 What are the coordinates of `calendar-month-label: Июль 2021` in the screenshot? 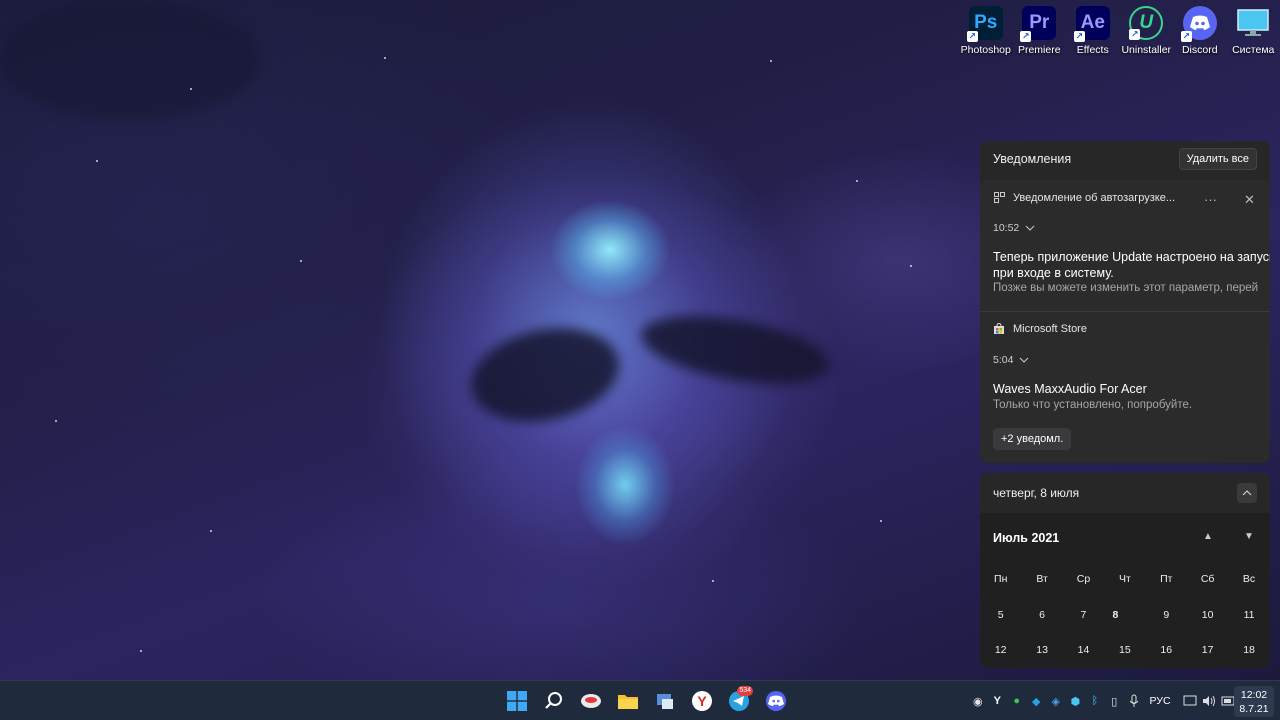 It's located at (1026, 538).